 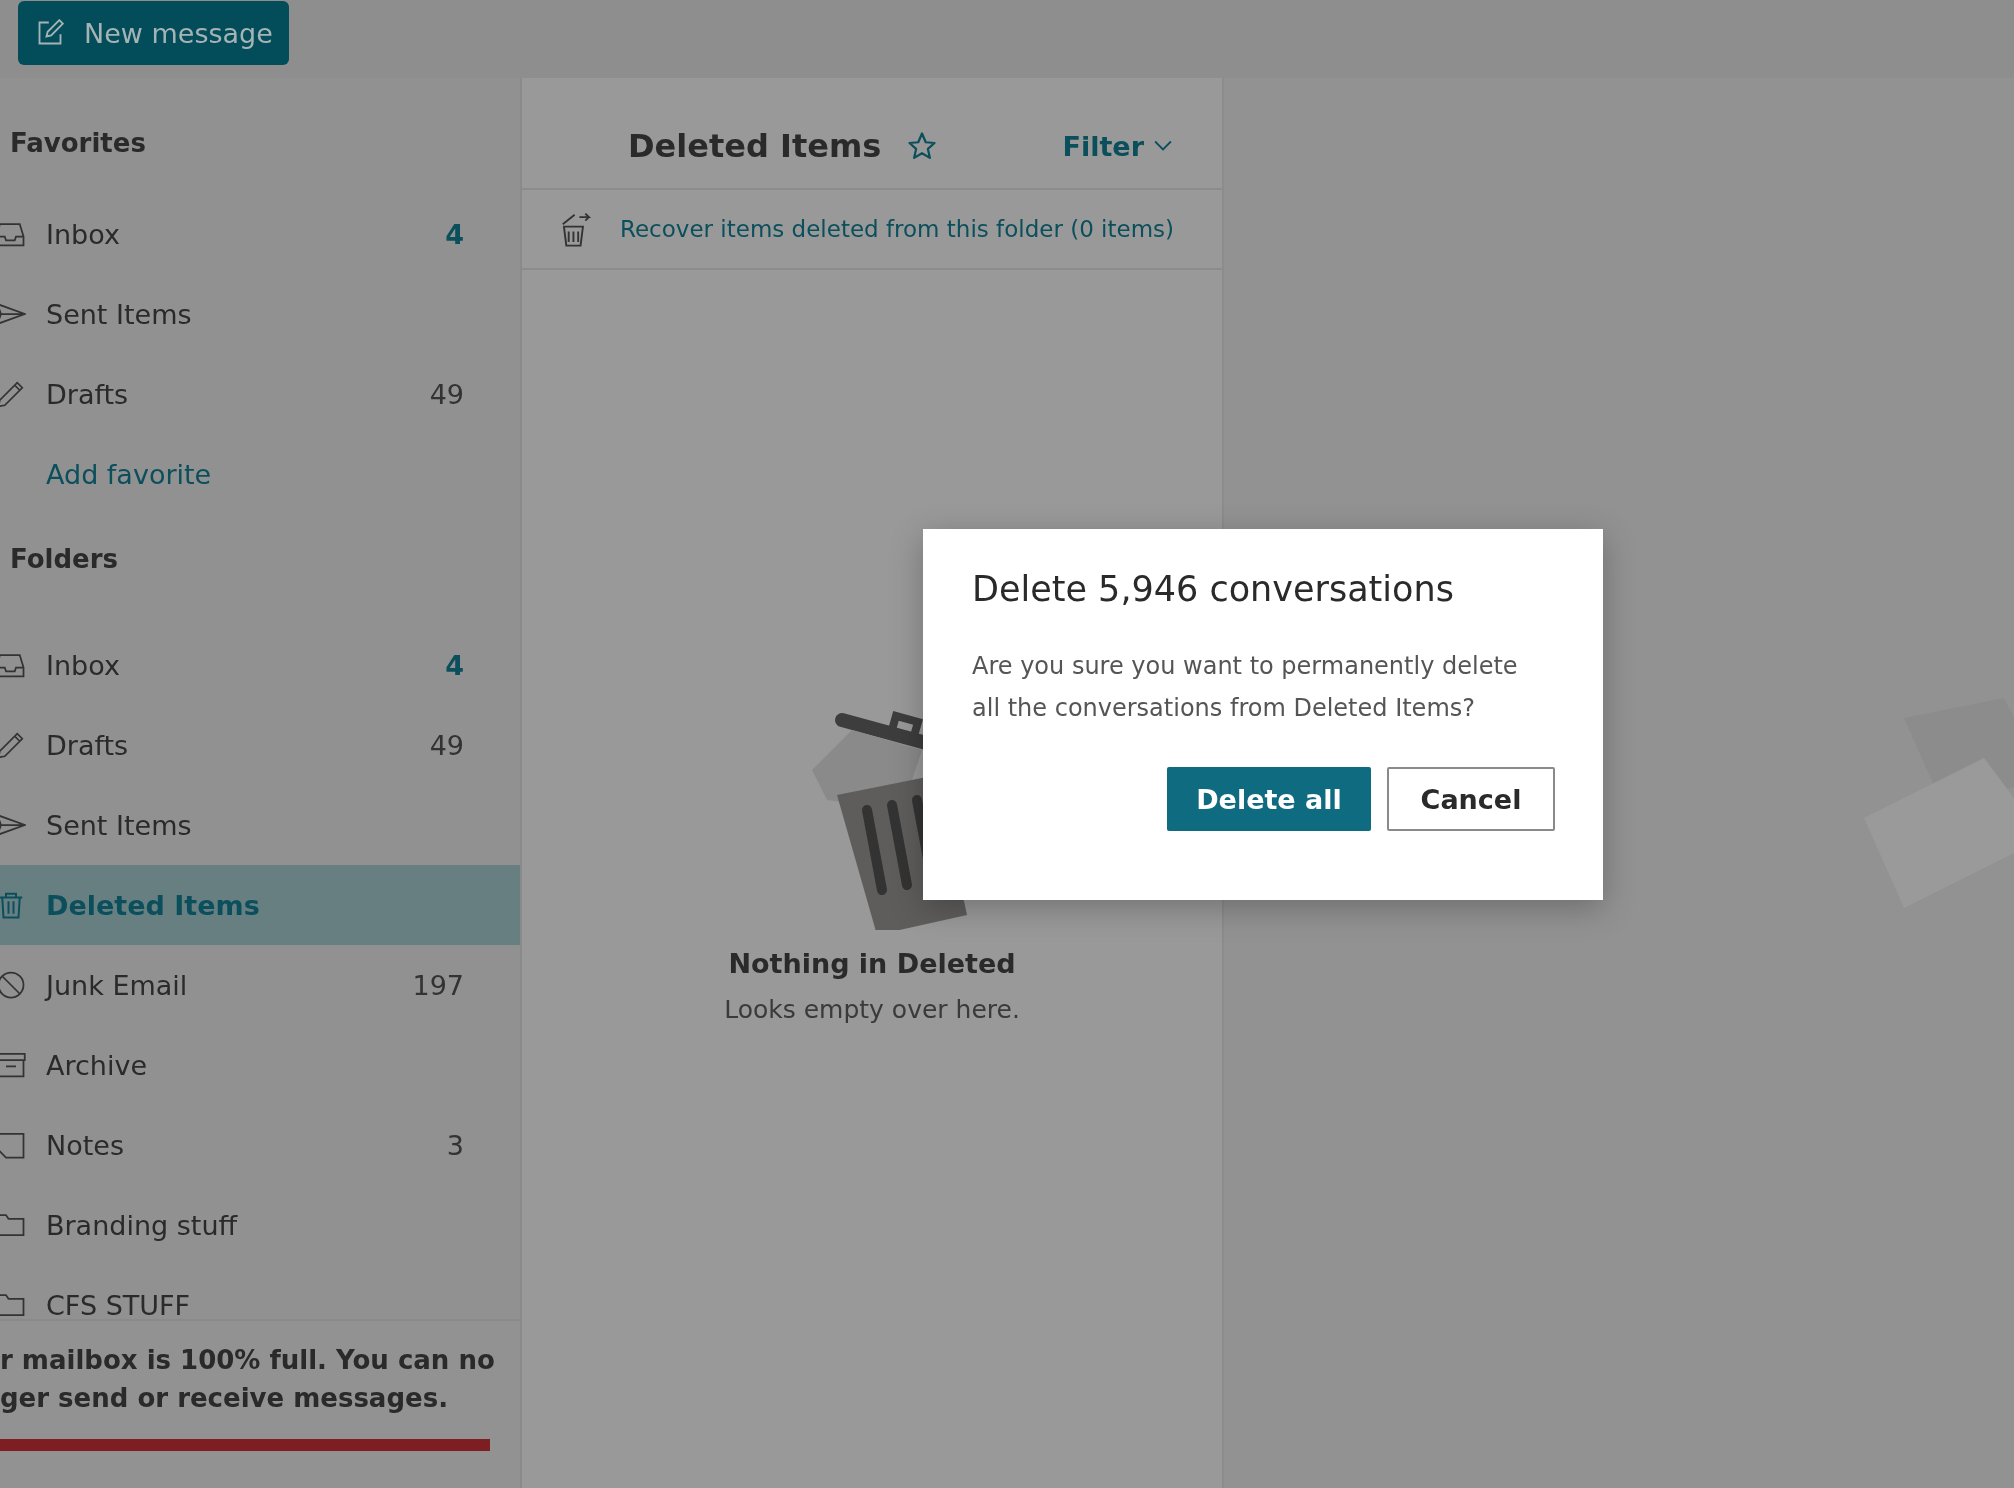 I want to click on filter-button: Filter, so click(x=1117, y=146).